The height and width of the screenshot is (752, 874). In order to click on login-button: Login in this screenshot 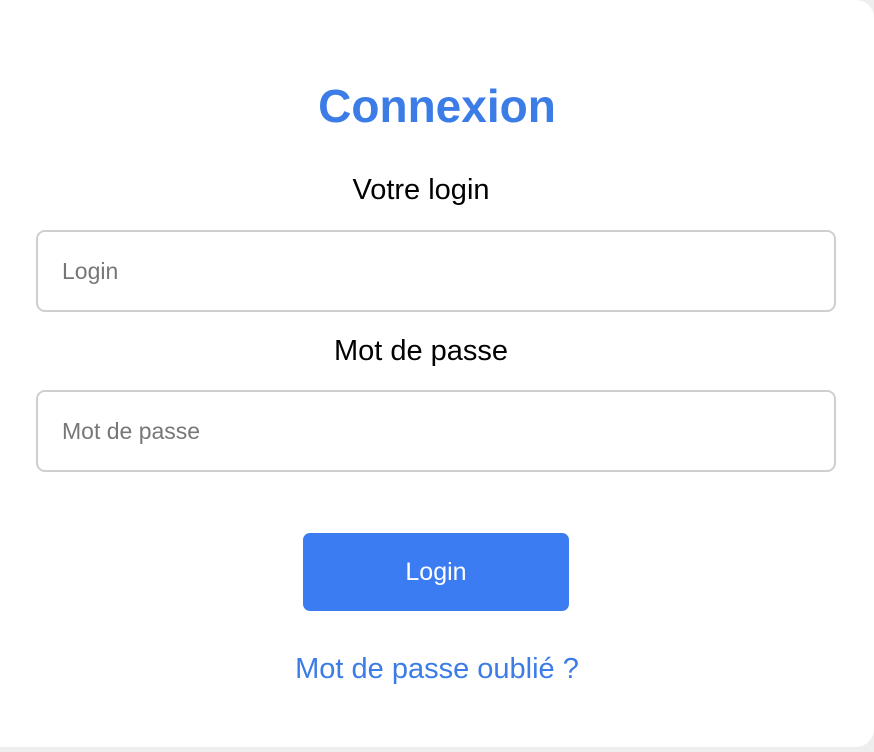, I will do `click(436, 572)`.